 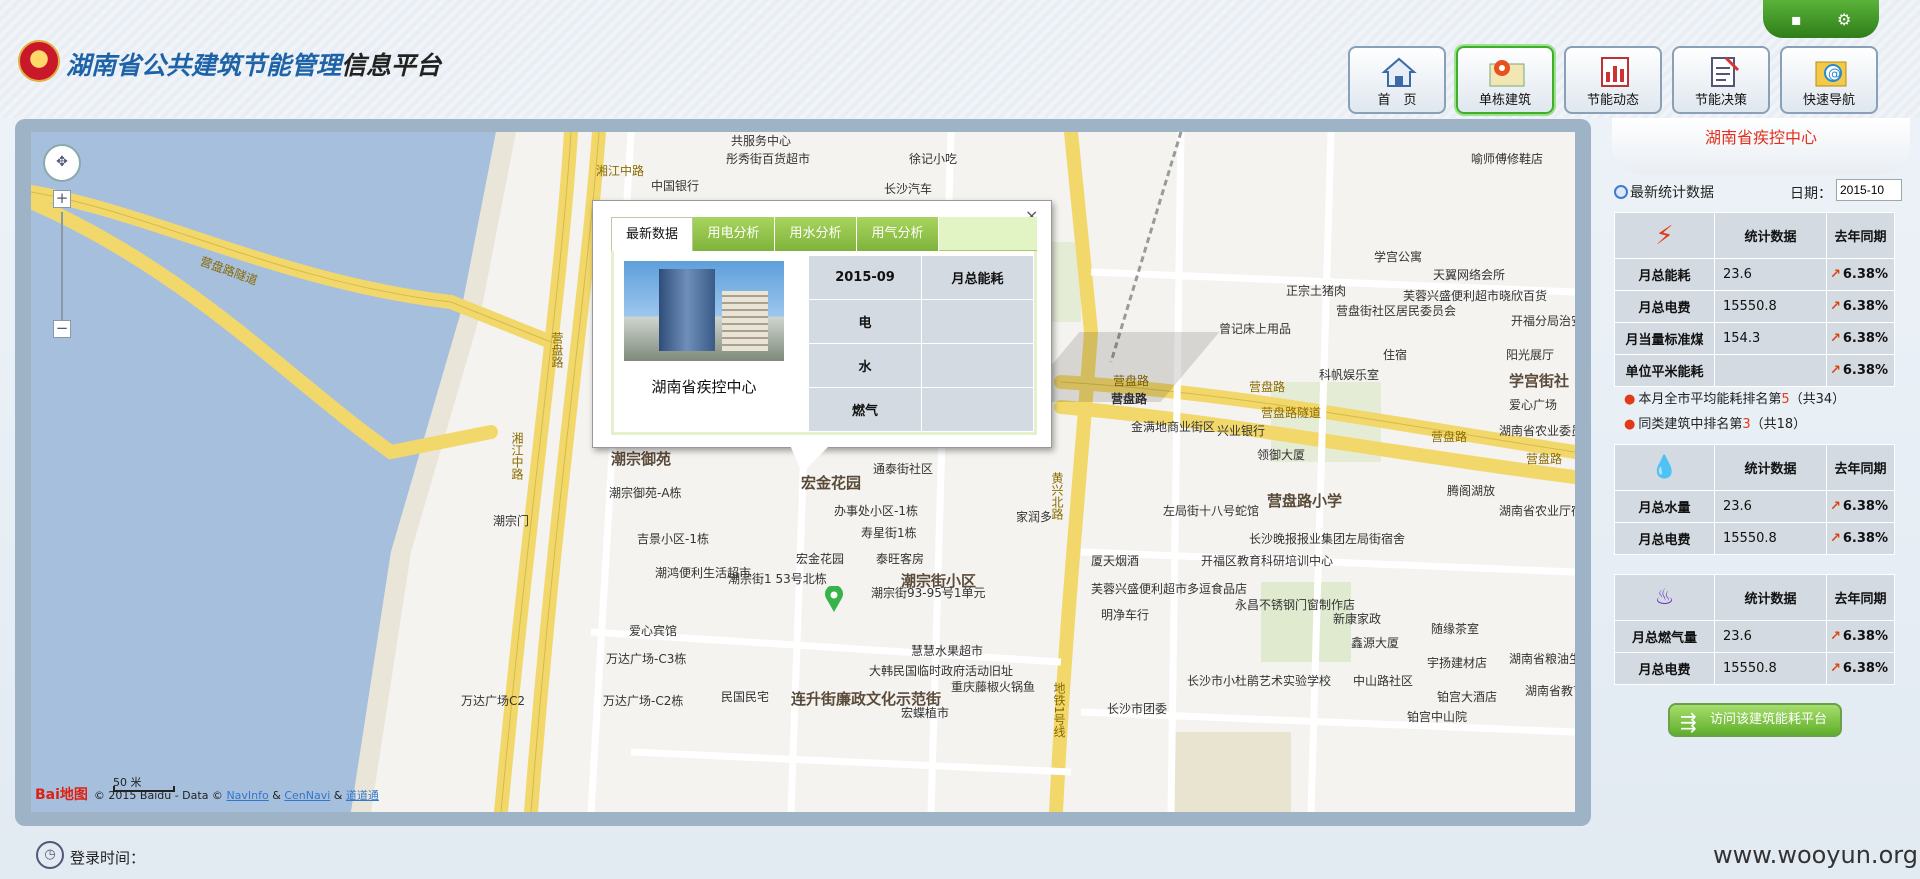 What do you see at coordinates (1720, 100) in the screenshot?
I see `nav-energy-decision-label: 节能决策` at bounding box center [1720, 100].